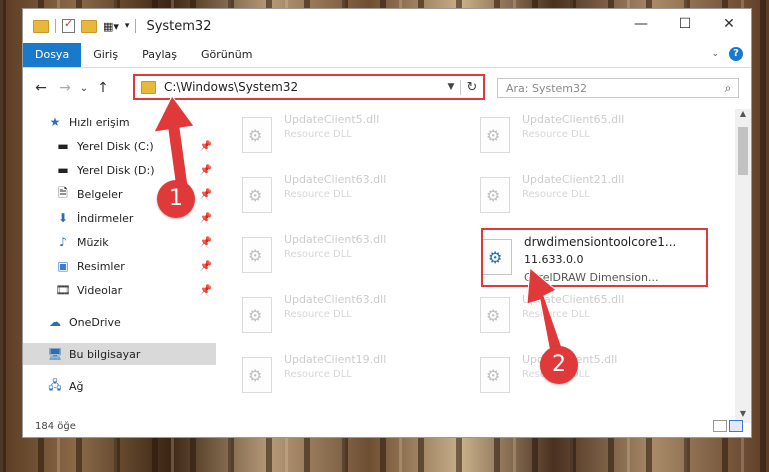  Describe the element at coordinates (335, 359) in the screenshot. I see `file-name: UpdateClient19.dll` at that location.